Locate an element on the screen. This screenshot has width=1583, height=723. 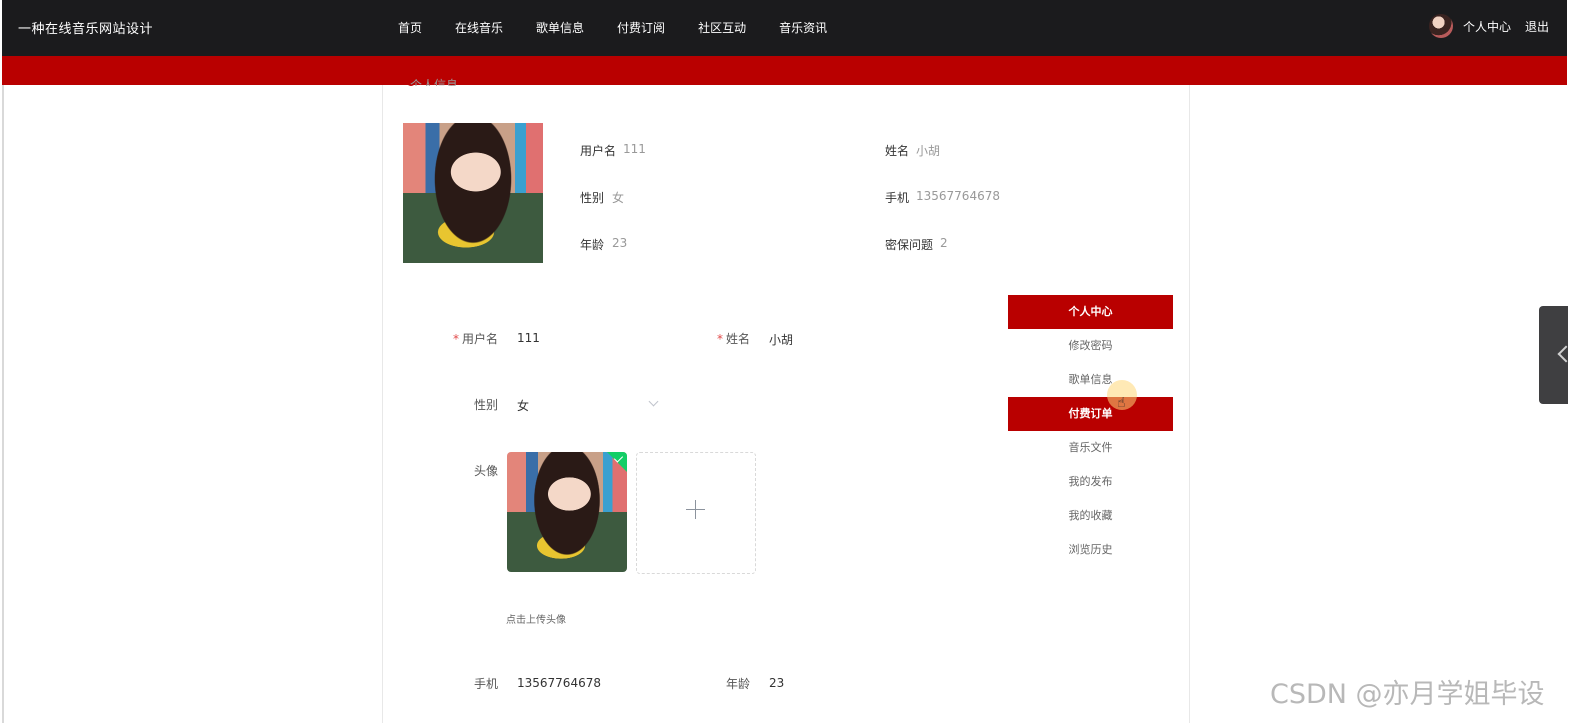
info-phone-value: 13567764678 is located at coordinates (958, 196).